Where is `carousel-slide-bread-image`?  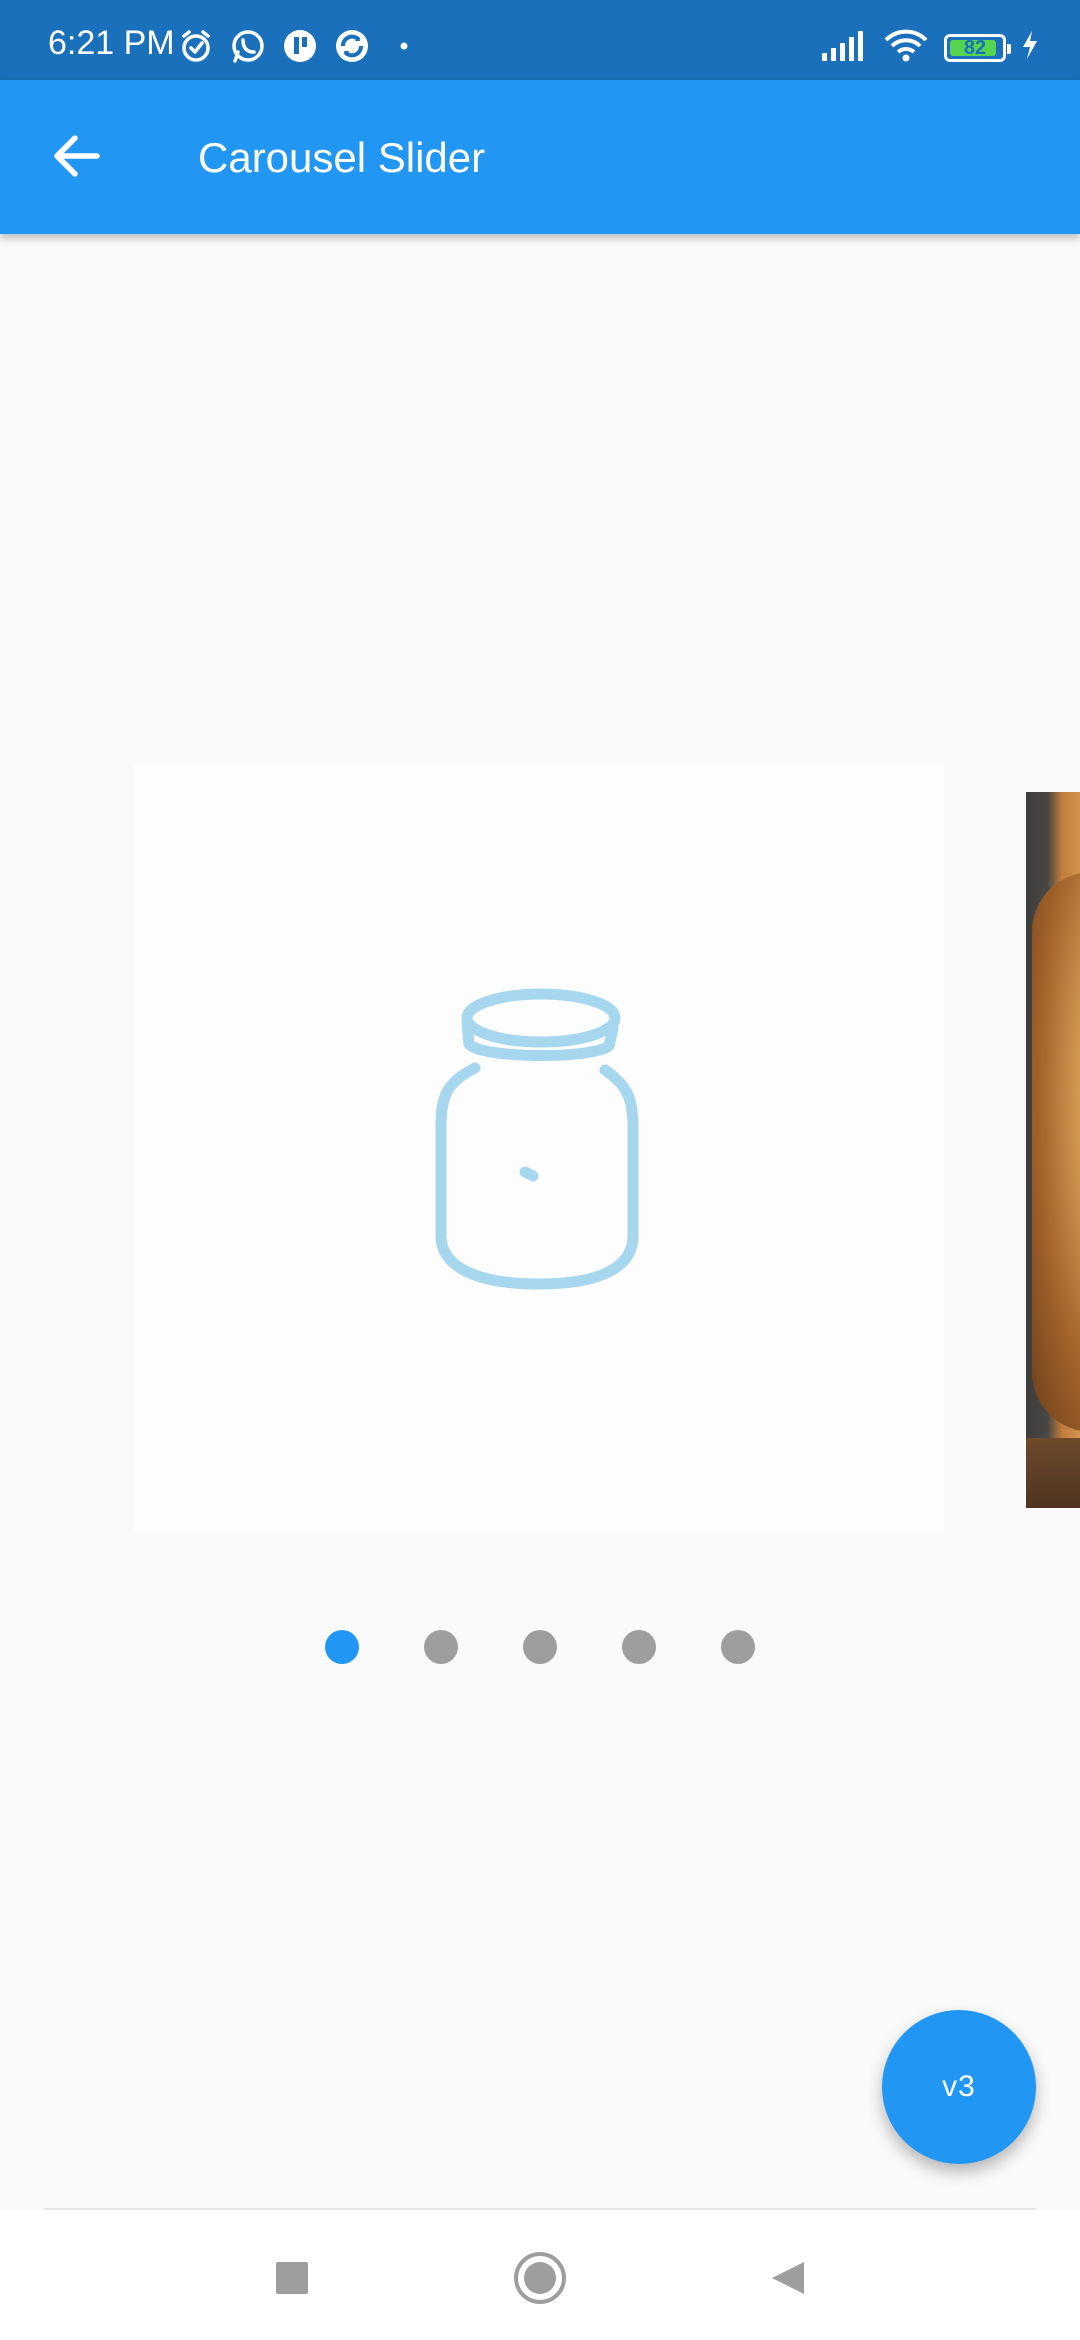
carousel-slide-bread-image is located at coordinates (1053, 1150).